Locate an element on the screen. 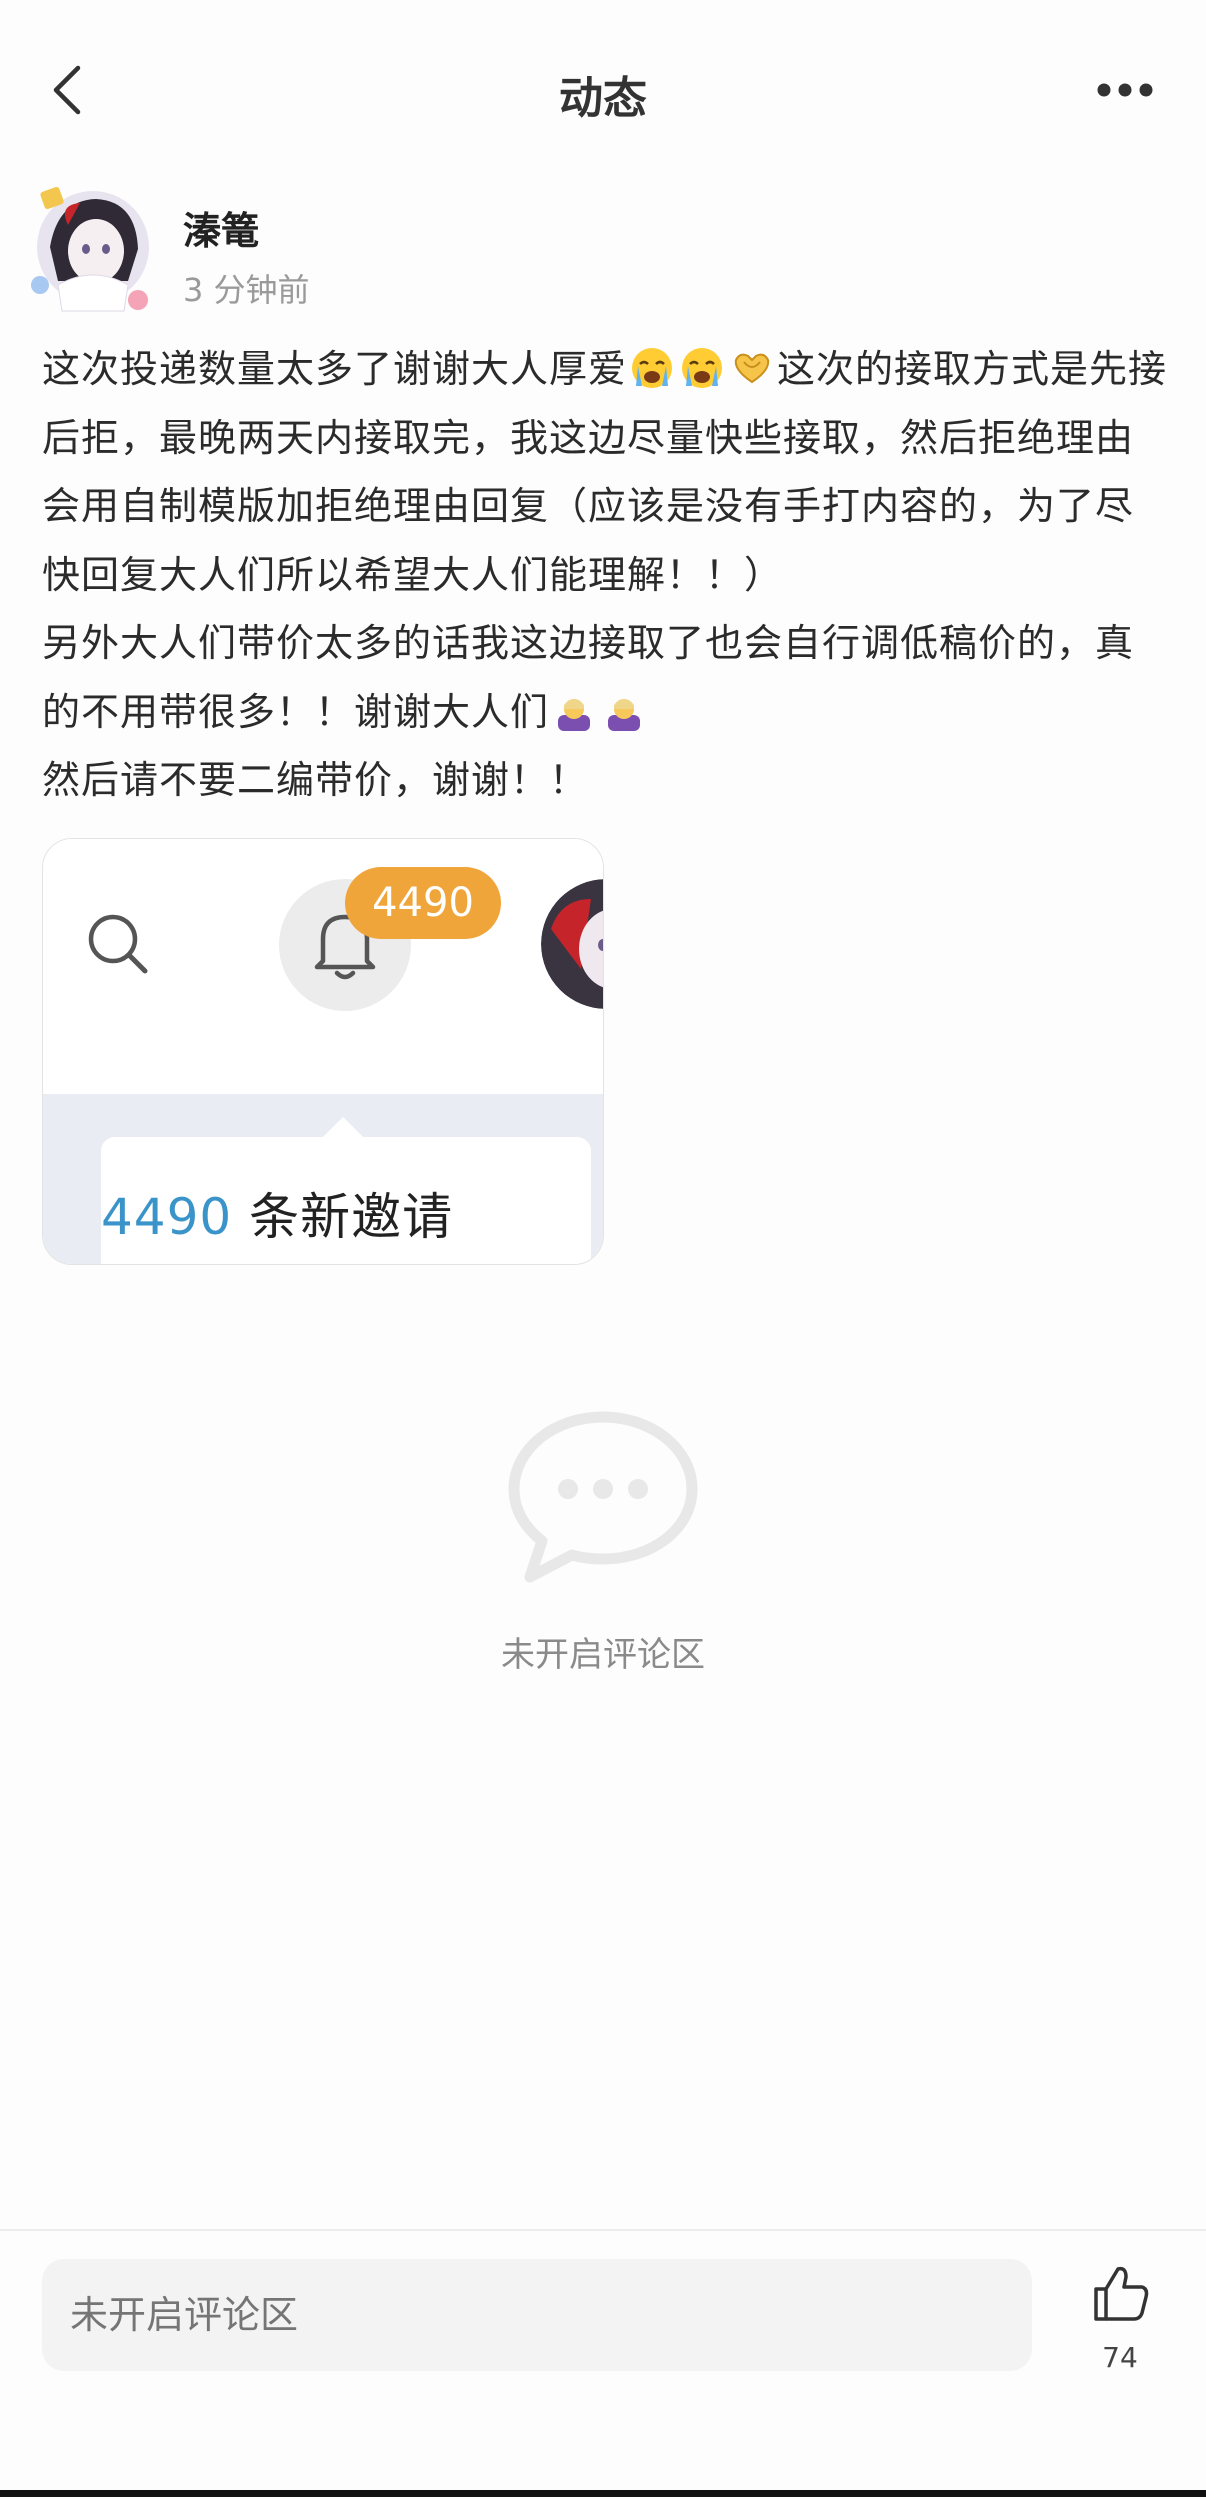  more-dots-icon is located at coordinates (1125, 90).